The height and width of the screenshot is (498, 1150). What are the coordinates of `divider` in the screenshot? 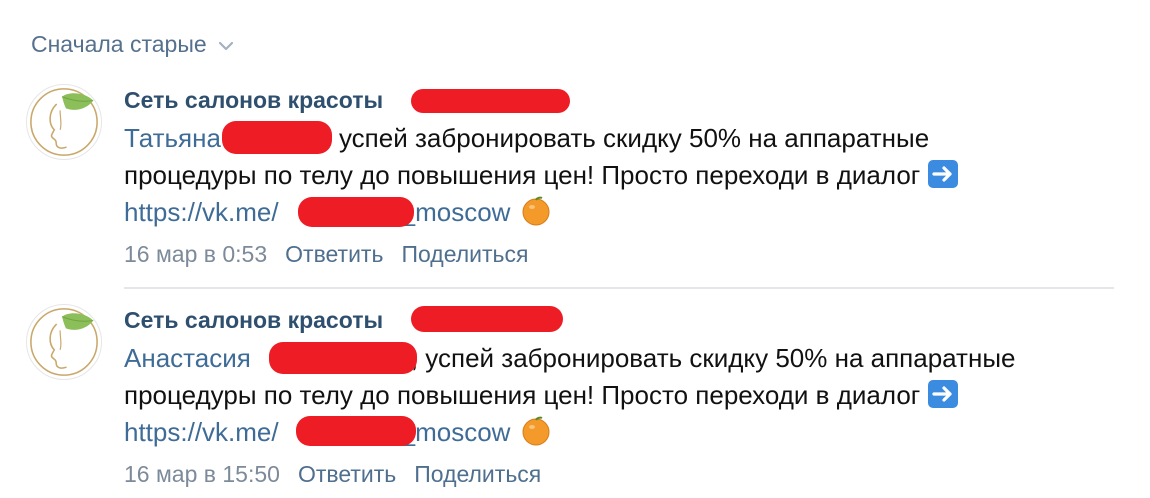 It's located at (619, 288).